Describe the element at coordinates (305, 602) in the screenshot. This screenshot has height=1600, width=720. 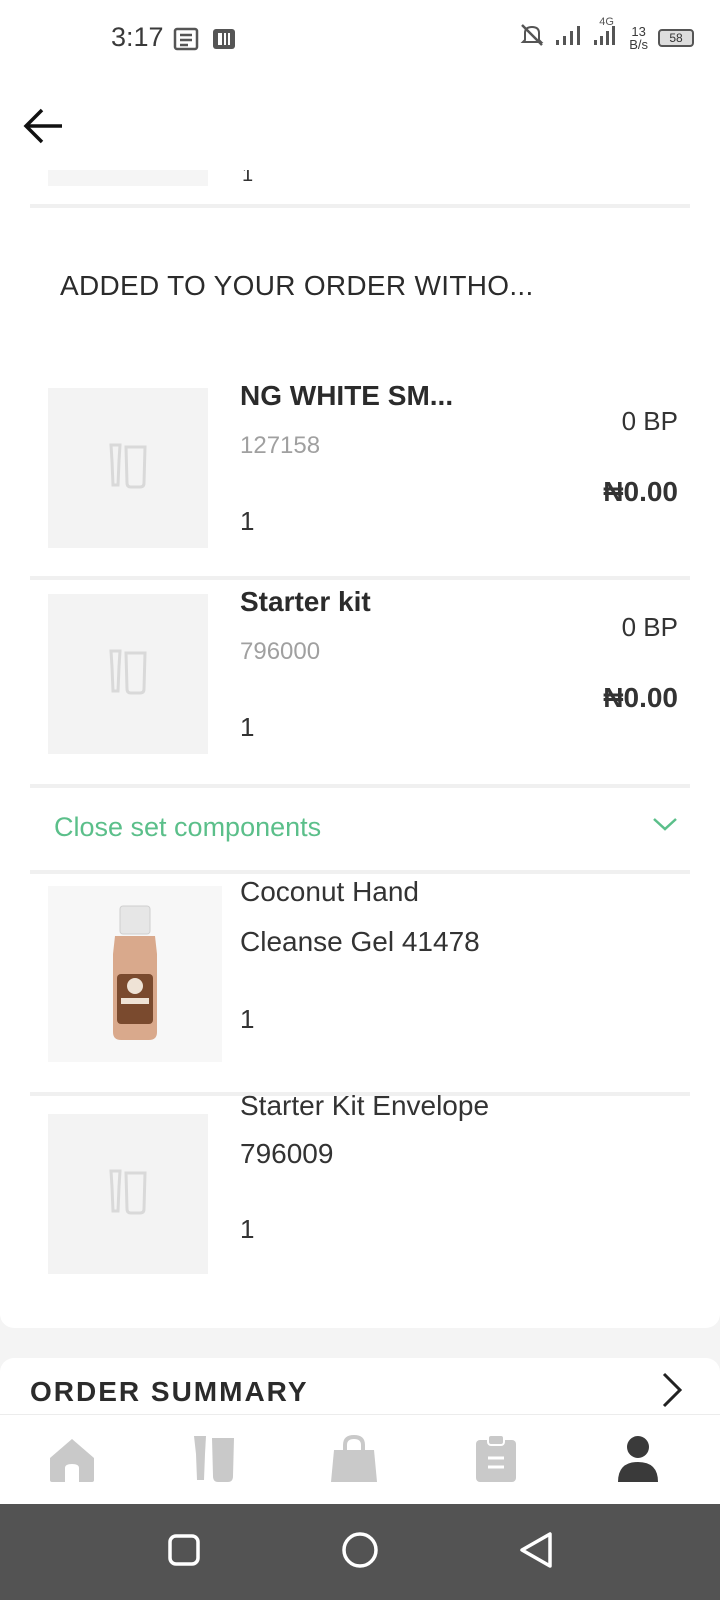
I see `product-name: Starter kit` at that location.